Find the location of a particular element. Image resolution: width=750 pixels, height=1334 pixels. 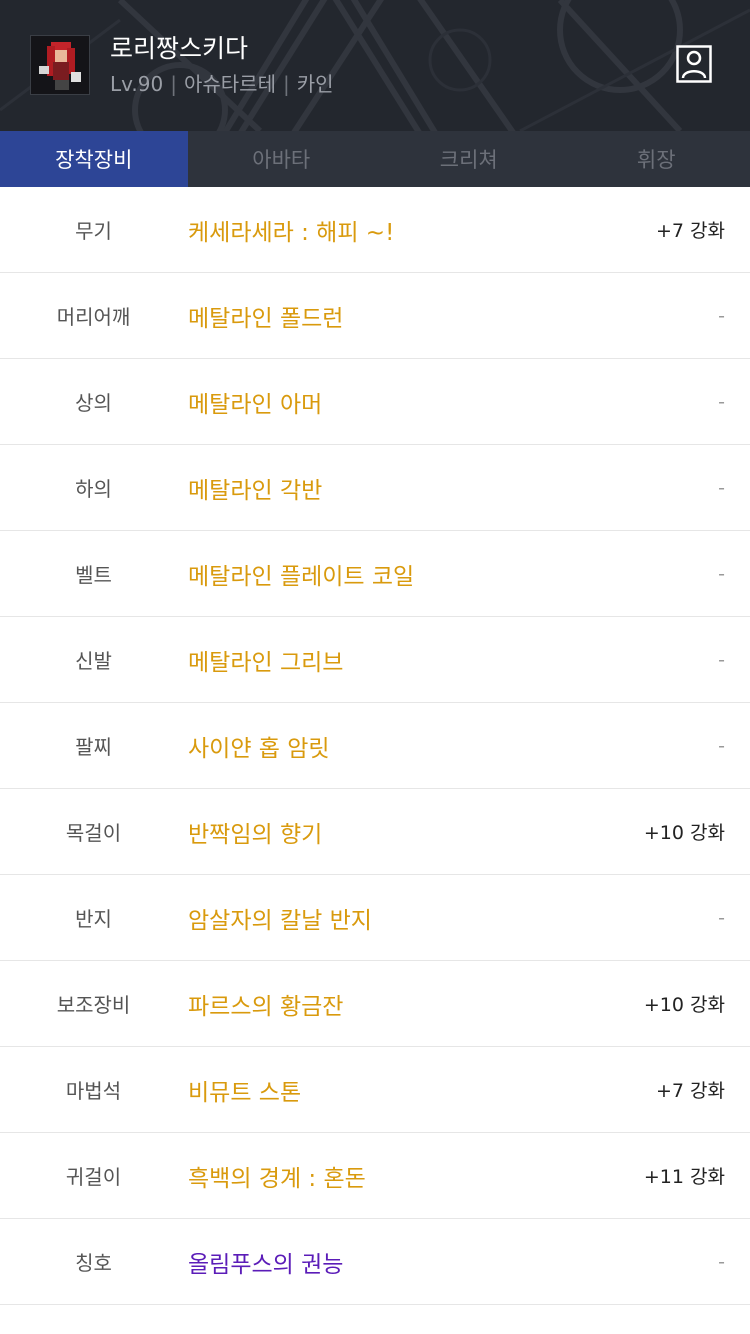

equipment-slot-label: 칭호 is located at coordinates (93, 1263).